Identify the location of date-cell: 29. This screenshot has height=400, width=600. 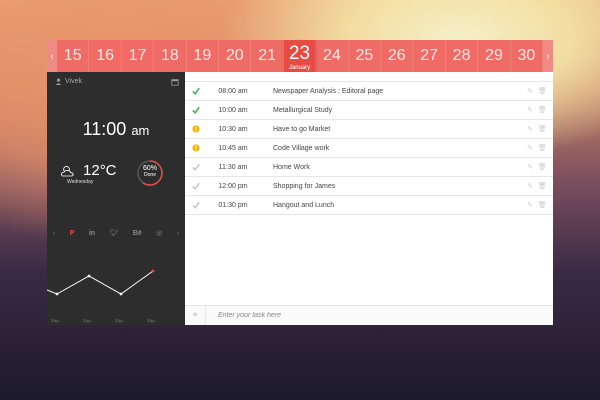
(494, 56).